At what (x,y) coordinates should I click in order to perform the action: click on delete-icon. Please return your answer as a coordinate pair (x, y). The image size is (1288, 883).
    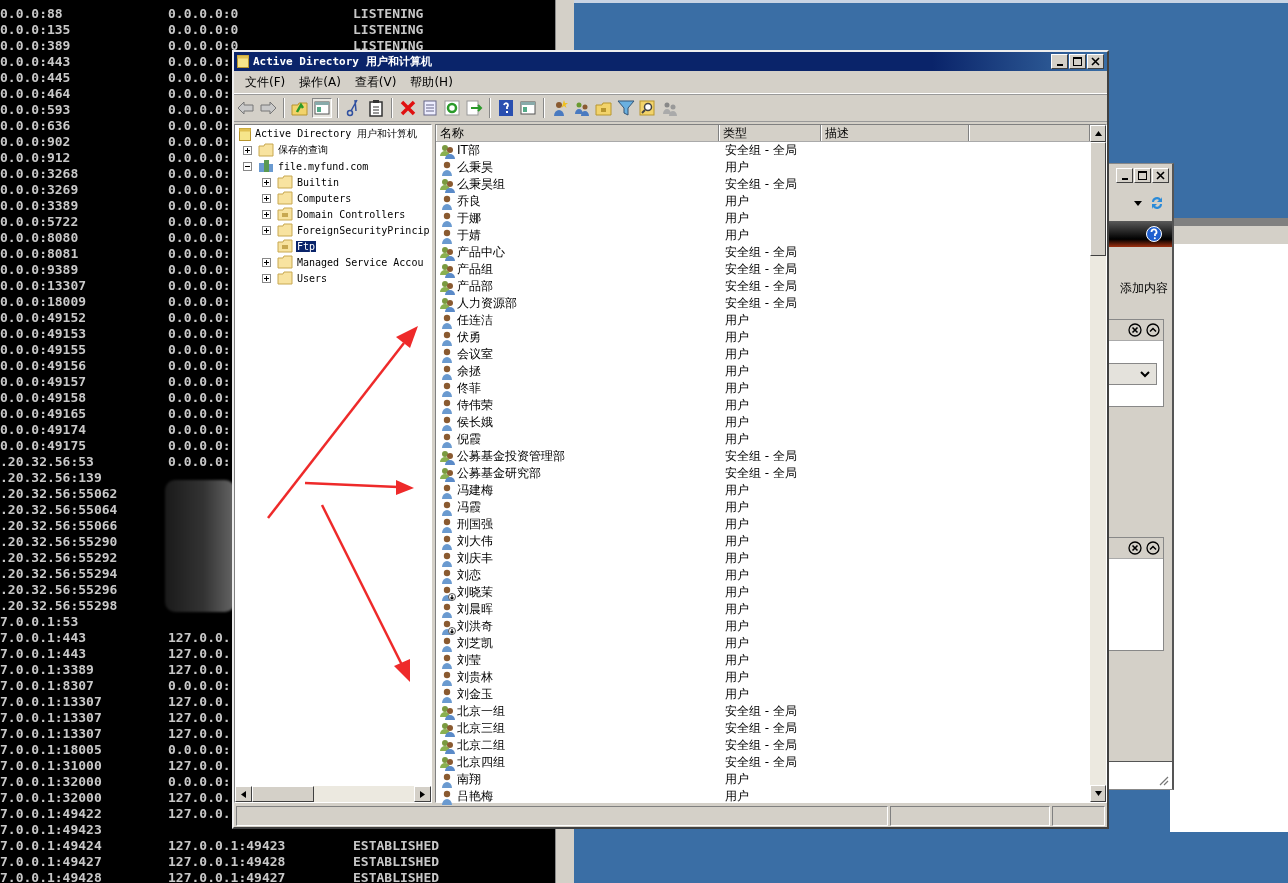
    Looking at the image, I should click on (408, 108).